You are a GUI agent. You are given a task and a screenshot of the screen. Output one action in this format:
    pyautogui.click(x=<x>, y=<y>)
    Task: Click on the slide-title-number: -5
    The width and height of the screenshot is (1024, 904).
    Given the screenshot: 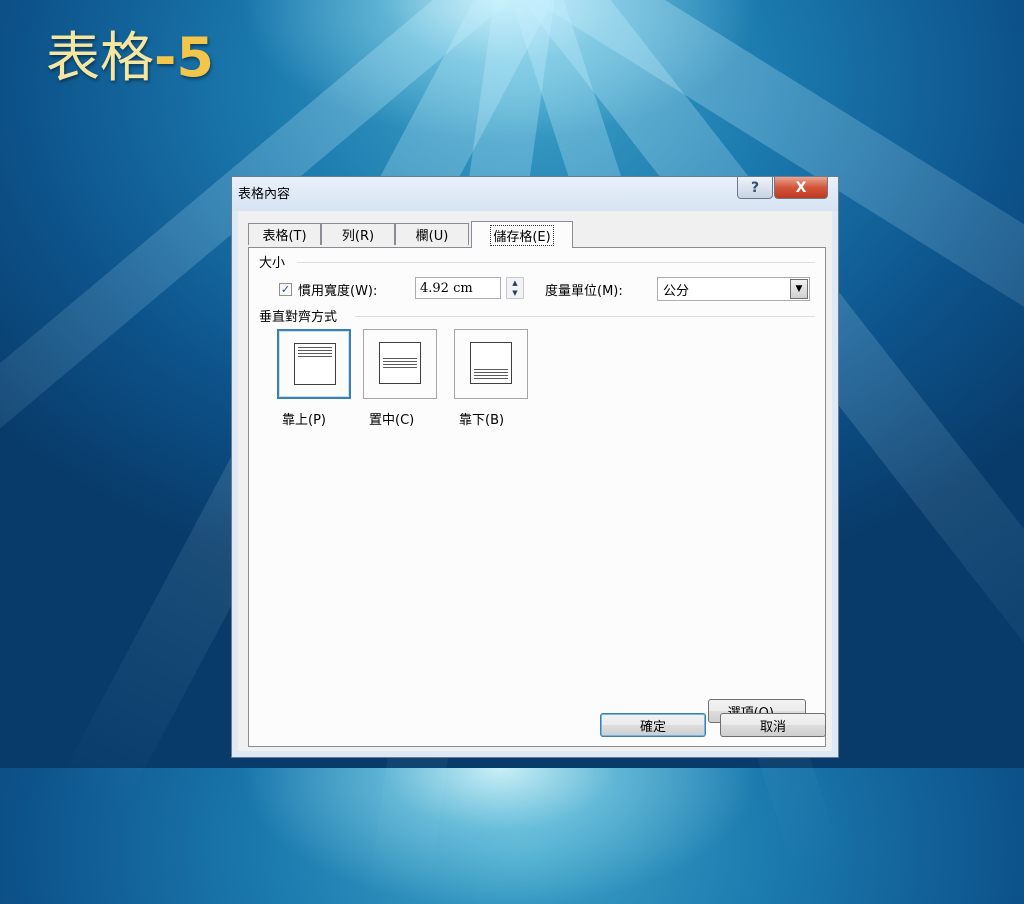 What is the action you would take?
    pyautogui.click(x=184, y=57)
    